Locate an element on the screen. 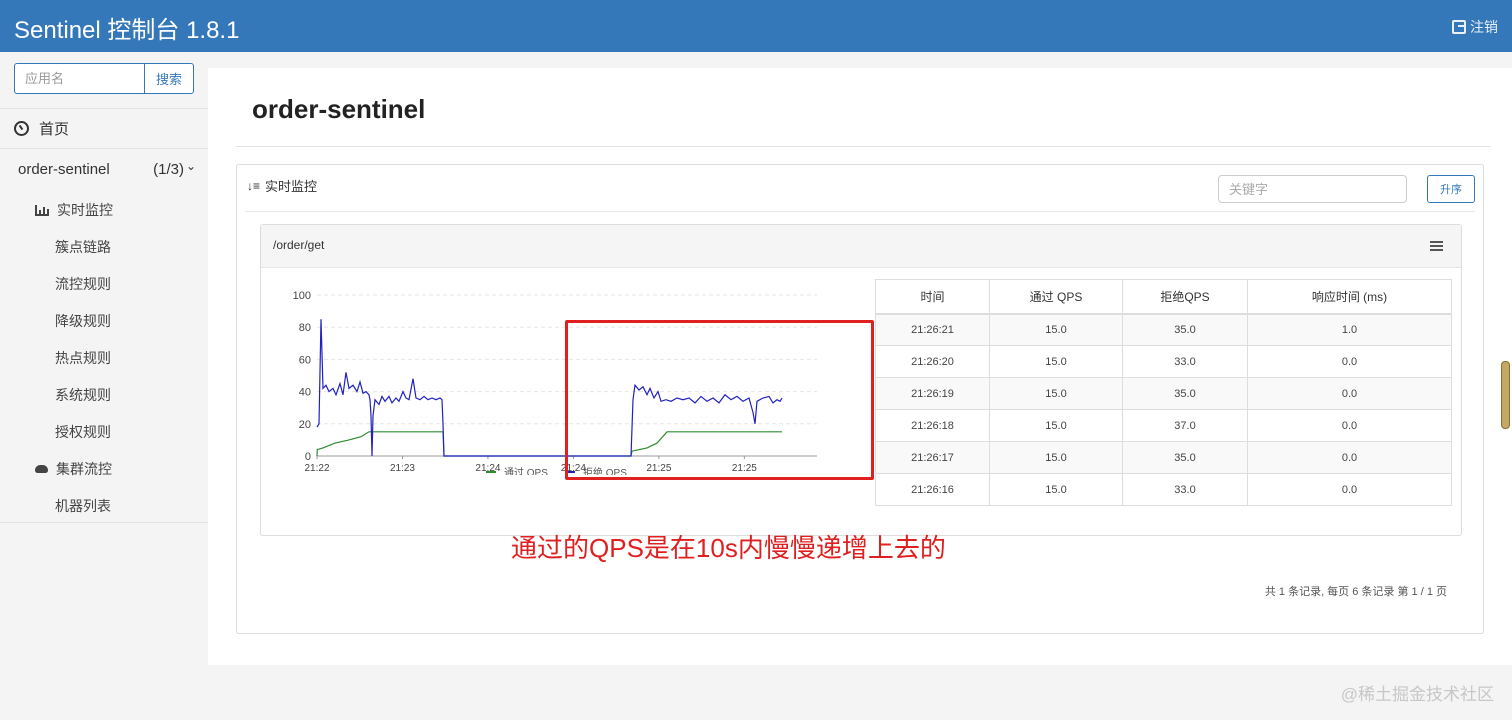 The image size is (1512, 720). cell-time: 21:26:19 is located at coordinates (932, 393).